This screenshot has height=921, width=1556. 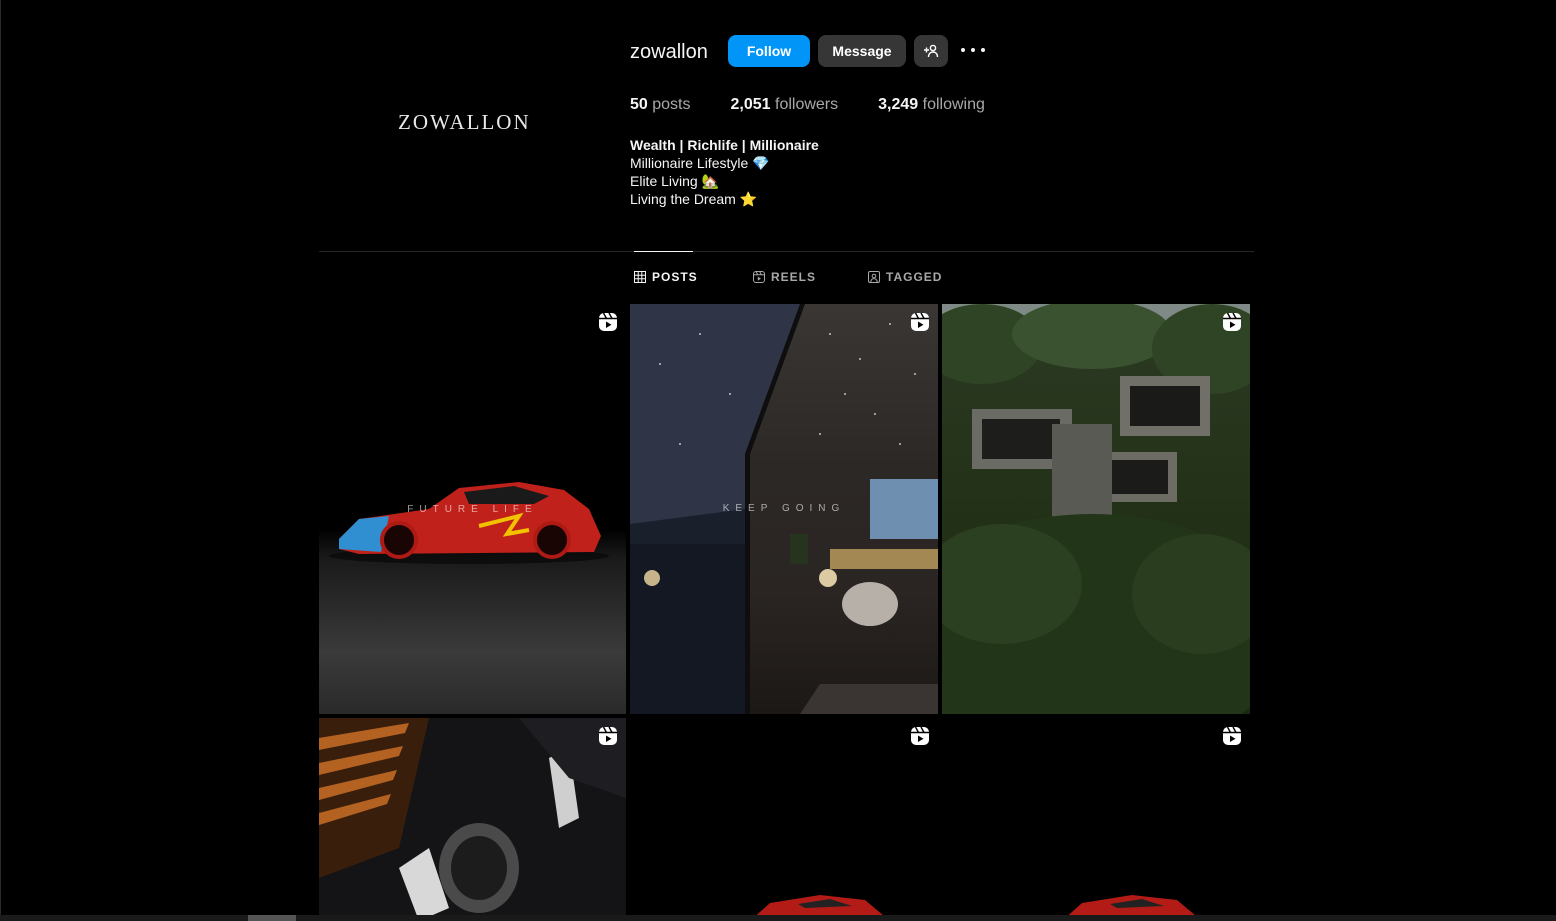 What do you see at coordinates (464, 122) in the screenshot?
I see `profile-avatar-logo: ZOWALLON` at bounding box center [464, 122].